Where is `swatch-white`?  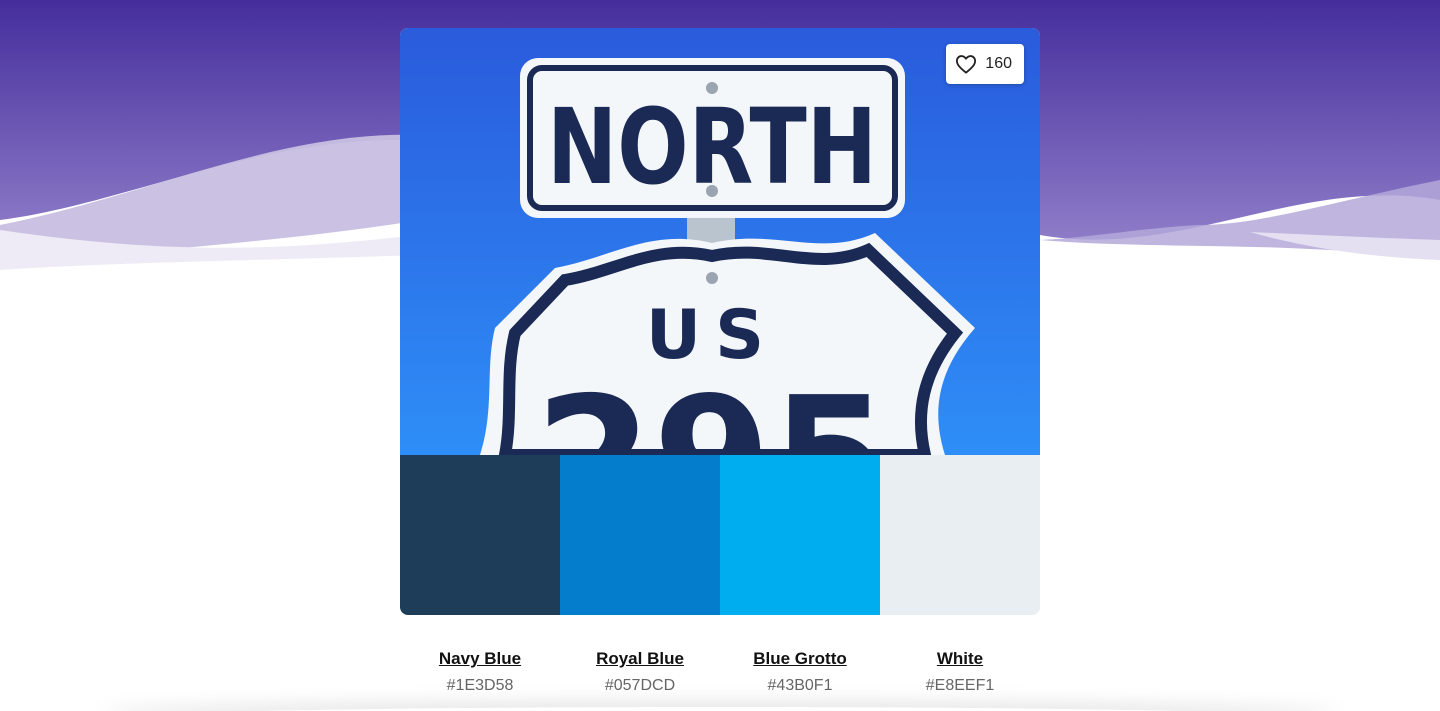
swatch-white is located at coordinates (960, 535).